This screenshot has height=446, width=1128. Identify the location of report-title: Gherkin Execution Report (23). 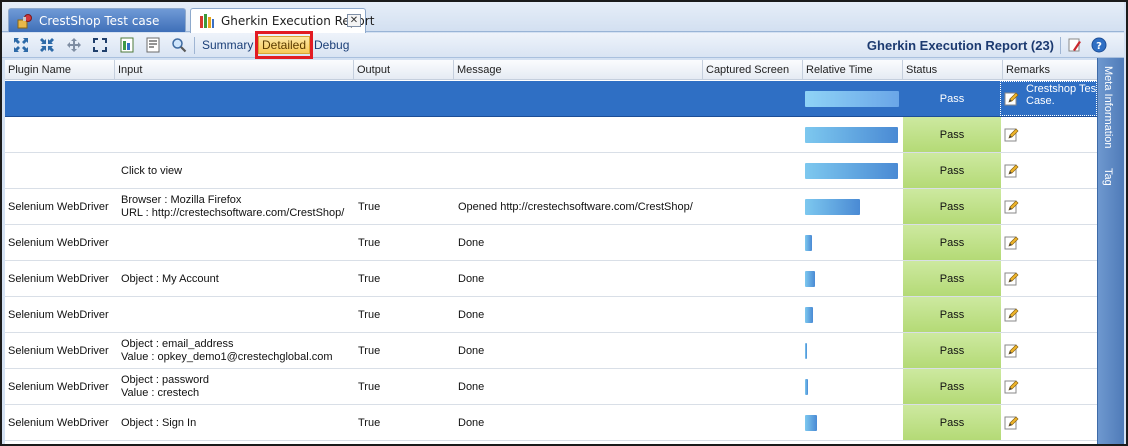
(960, 45).